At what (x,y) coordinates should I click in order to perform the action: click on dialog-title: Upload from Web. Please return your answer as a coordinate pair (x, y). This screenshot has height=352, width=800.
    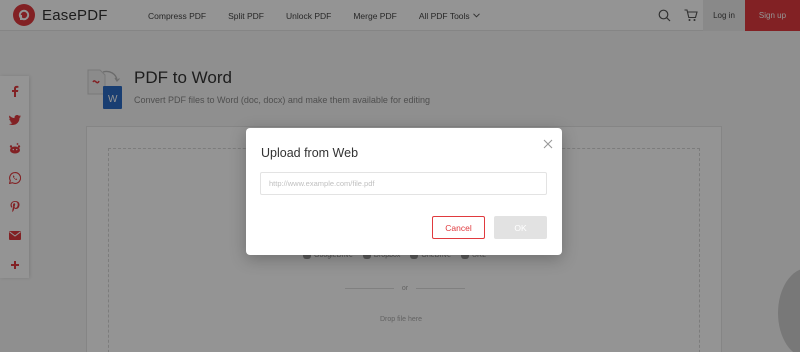
    Looking at the image, I should click on (310, 153).